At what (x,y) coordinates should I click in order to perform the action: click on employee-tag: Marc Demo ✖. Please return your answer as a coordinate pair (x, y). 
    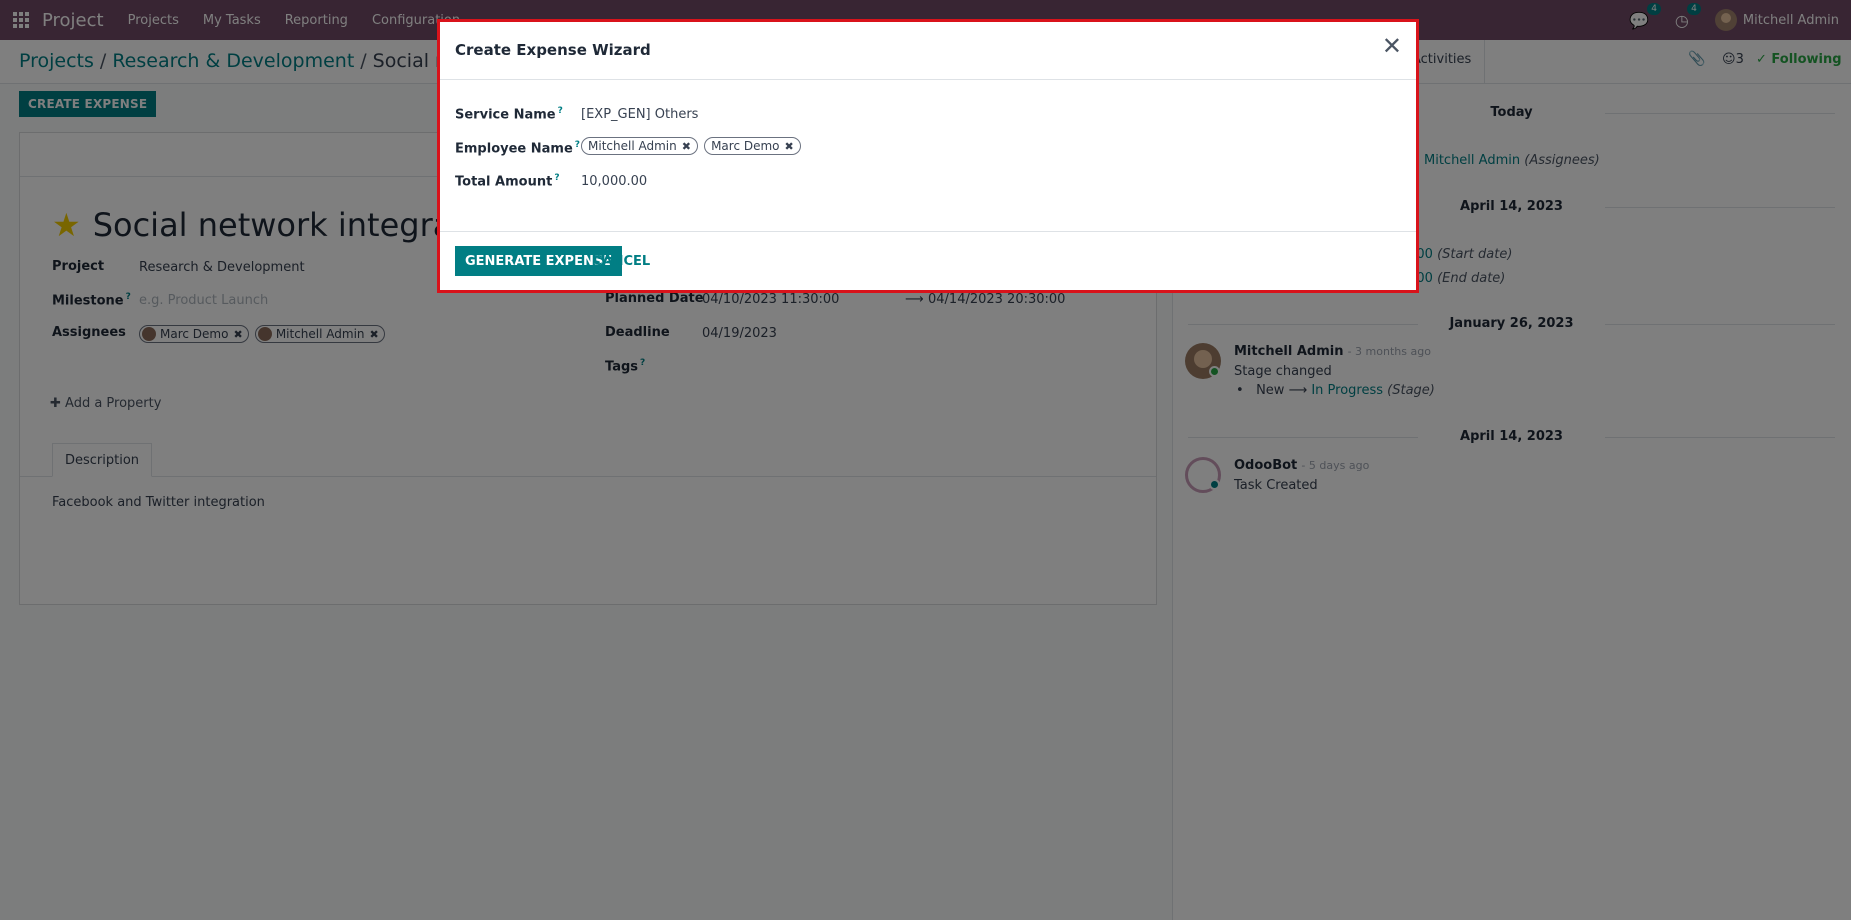
    Looking at the image, I should click on (752, 146).